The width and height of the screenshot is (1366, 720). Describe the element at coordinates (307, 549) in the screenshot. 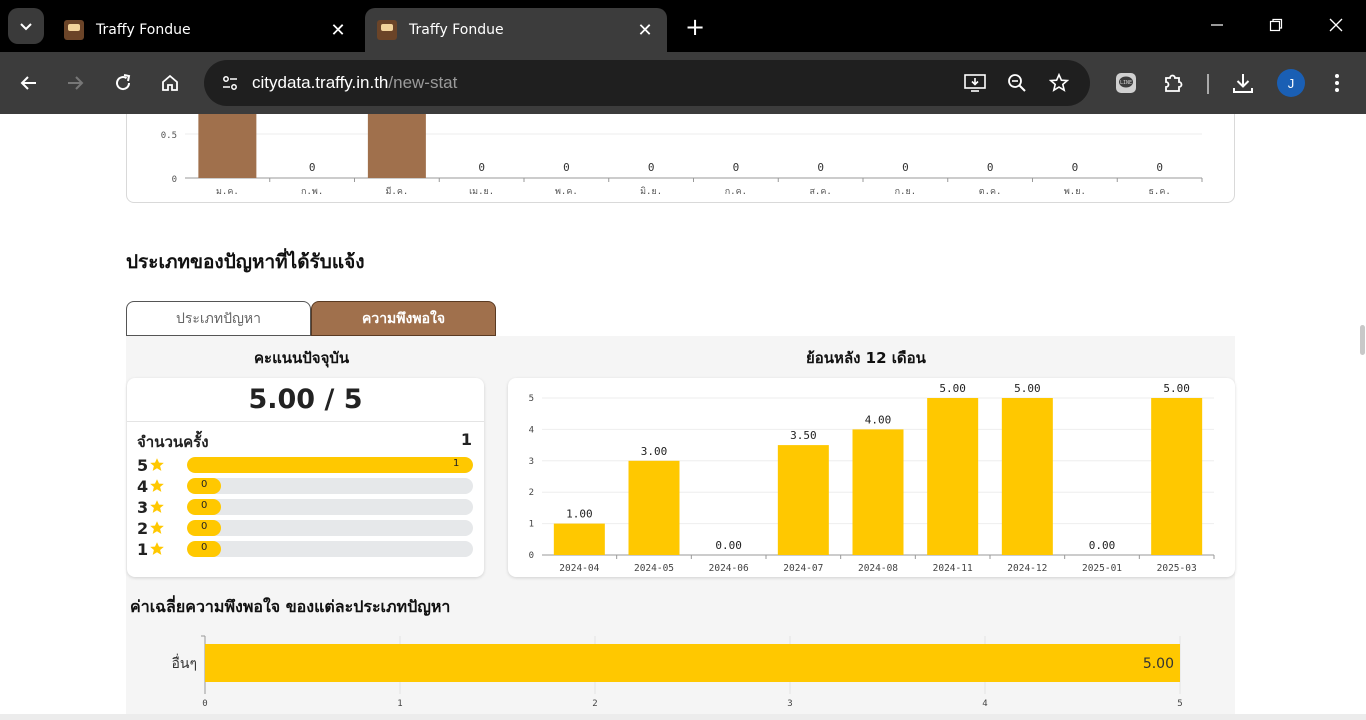

I see `star-row-1: 10` at that location.